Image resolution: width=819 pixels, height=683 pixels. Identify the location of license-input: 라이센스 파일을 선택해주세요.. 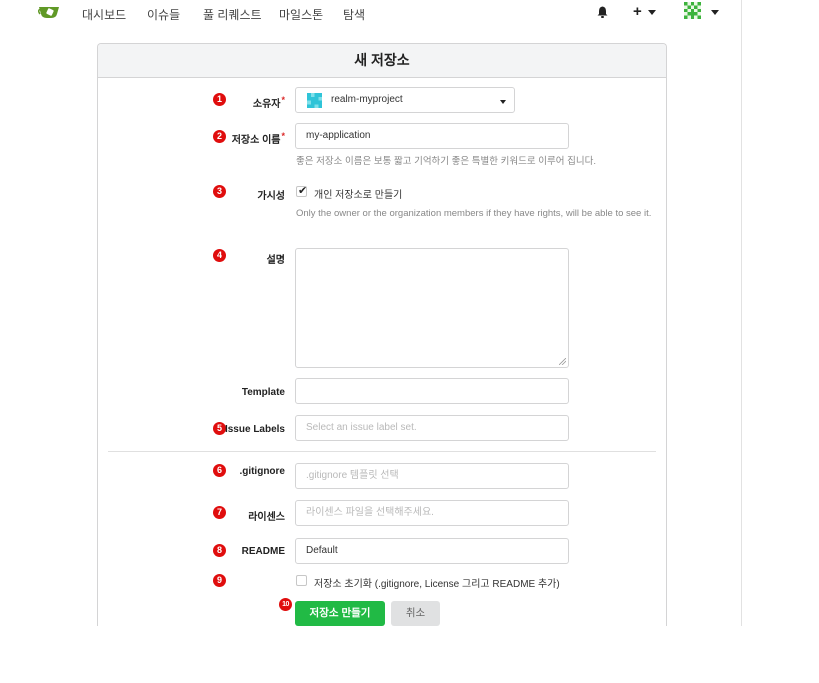
(432, 513).